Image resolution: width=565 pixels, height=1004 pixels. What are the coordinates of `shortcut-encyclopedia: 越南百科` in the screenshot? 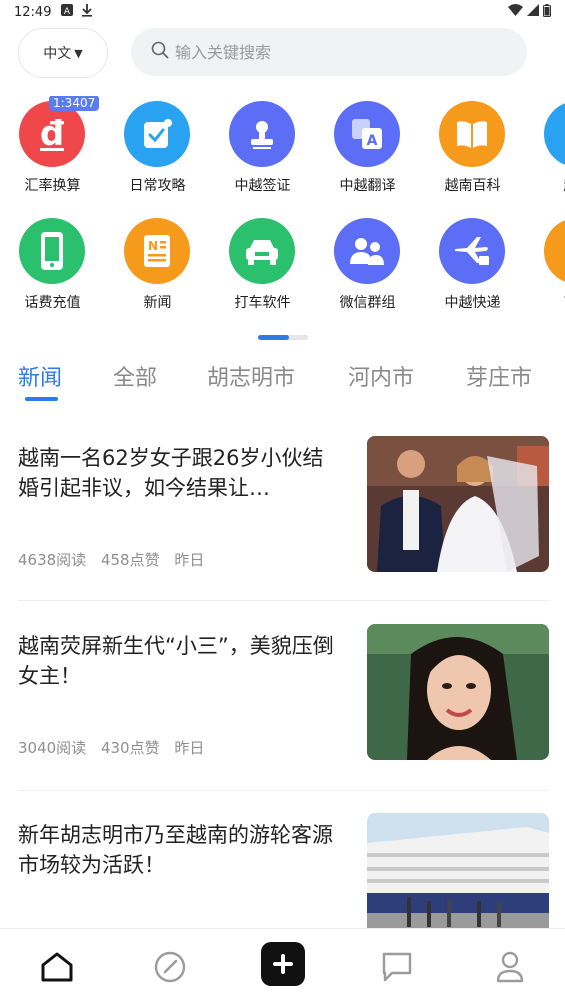 It's located at (472, 151).